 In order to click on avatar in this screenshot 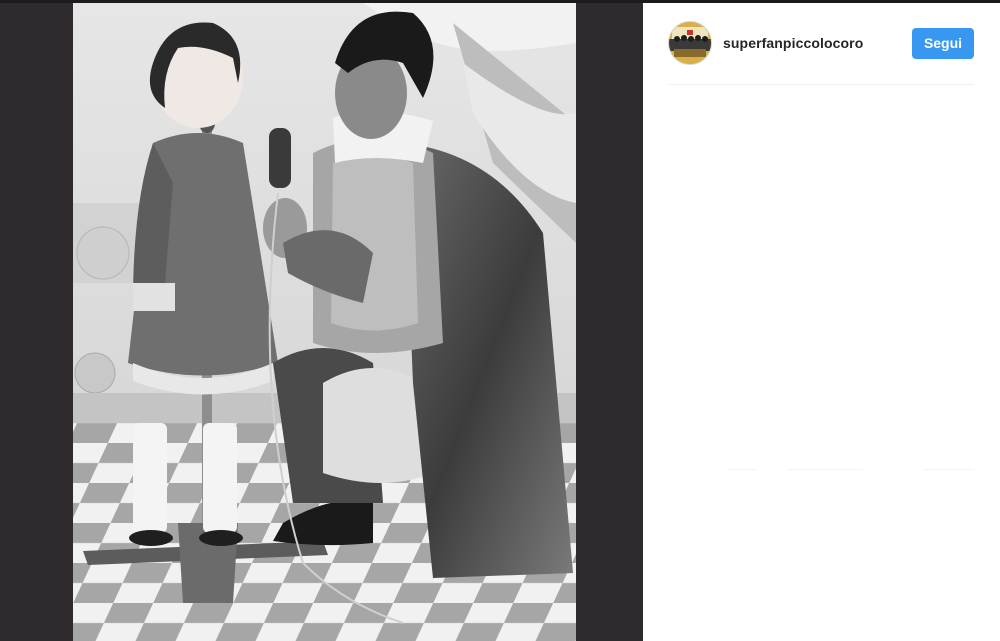, I will do `click(690, 43)`.